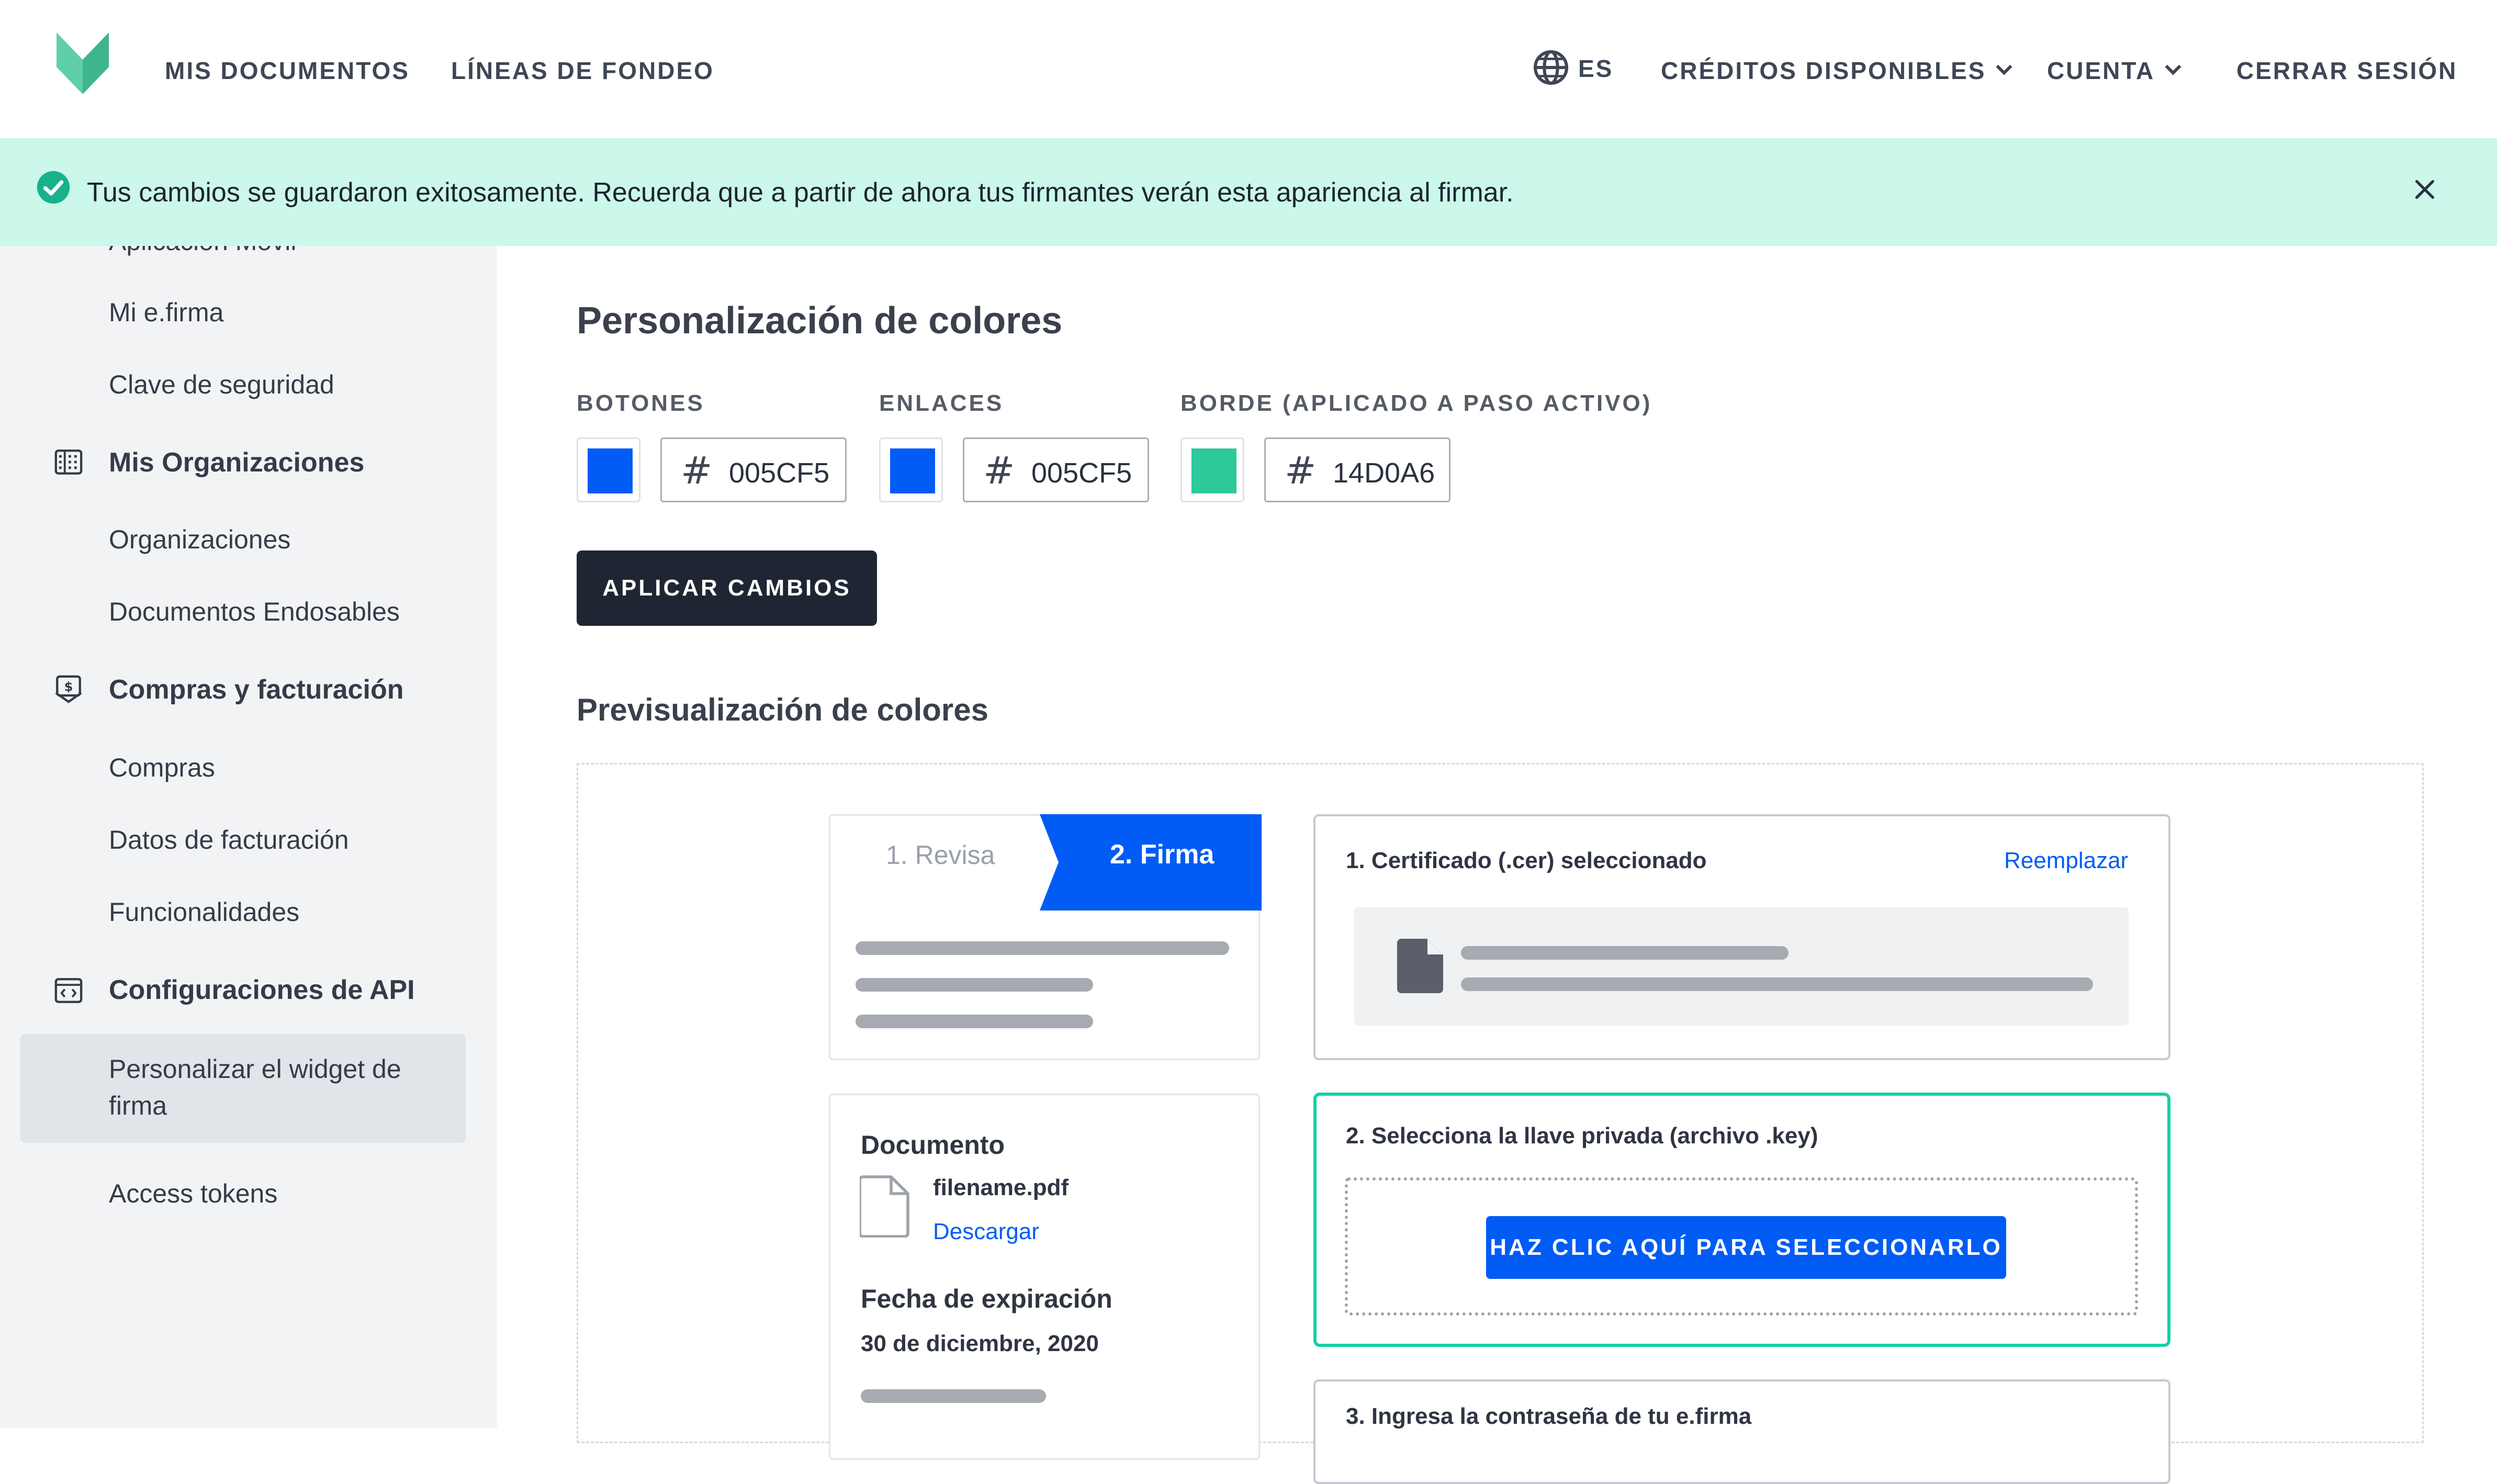 The height and width of the screenshot is (1484, 2497). Describe the element at coordinates (2424, 189) in the screenshot. I see `close-icon` at that location.